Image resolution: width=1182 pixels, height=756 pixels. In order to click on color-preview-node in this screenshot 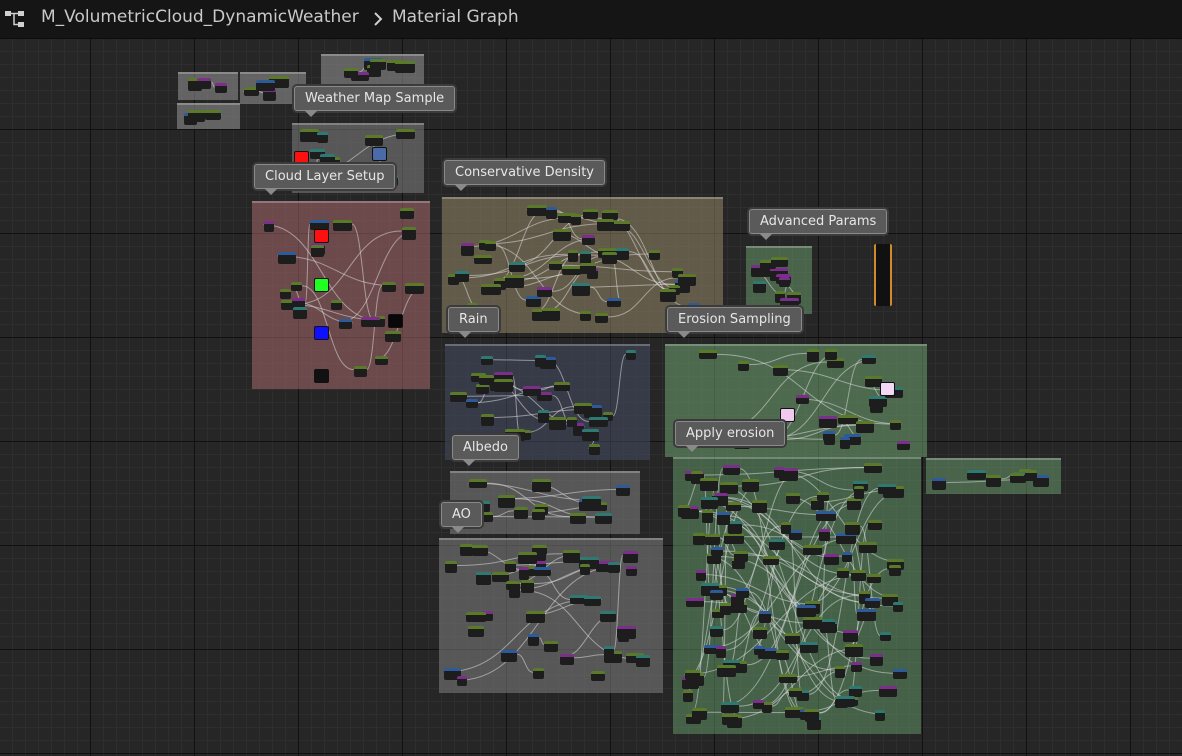, I will do `click(321, 376)`.